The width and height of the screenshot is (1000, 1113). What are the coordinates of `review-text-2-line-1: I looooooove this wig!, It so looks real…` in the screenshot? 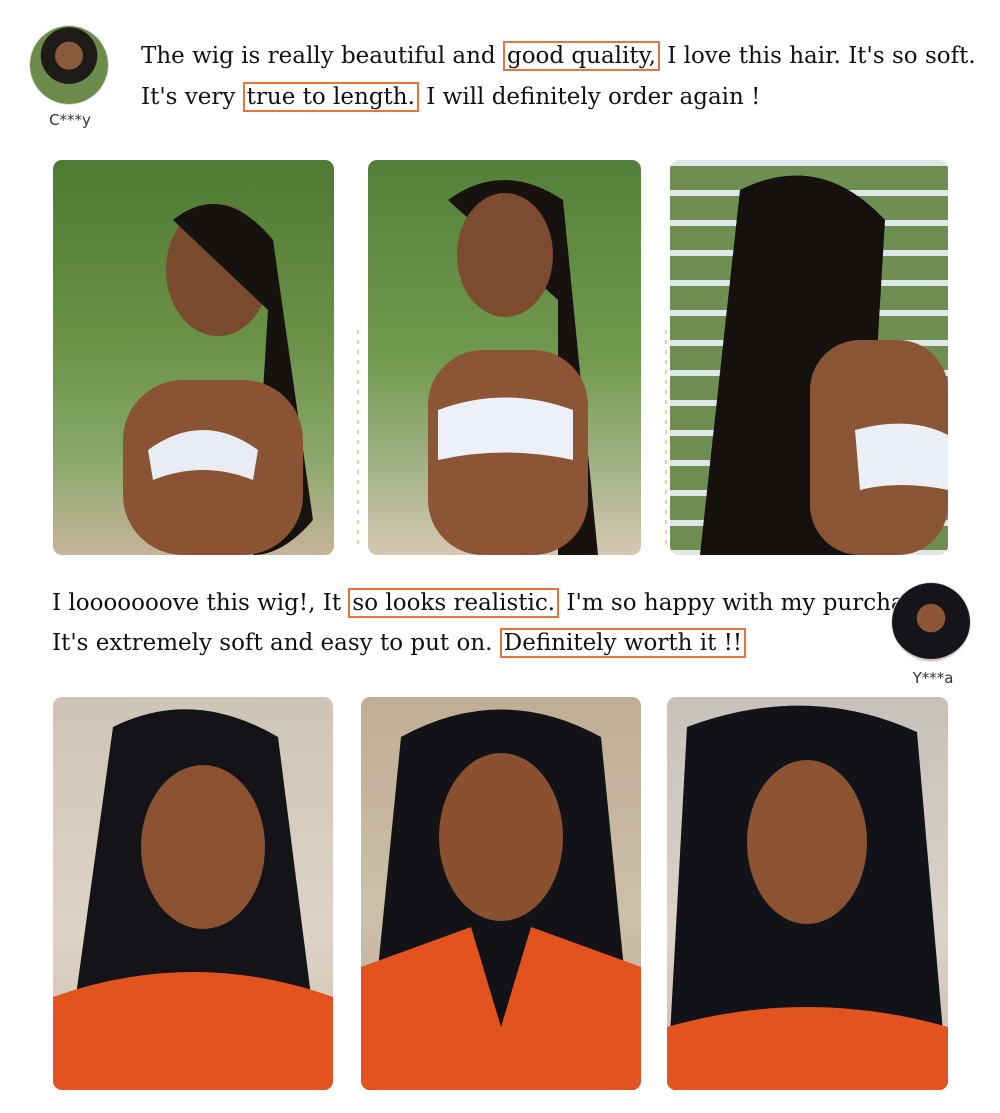 It's located at (495, 603).